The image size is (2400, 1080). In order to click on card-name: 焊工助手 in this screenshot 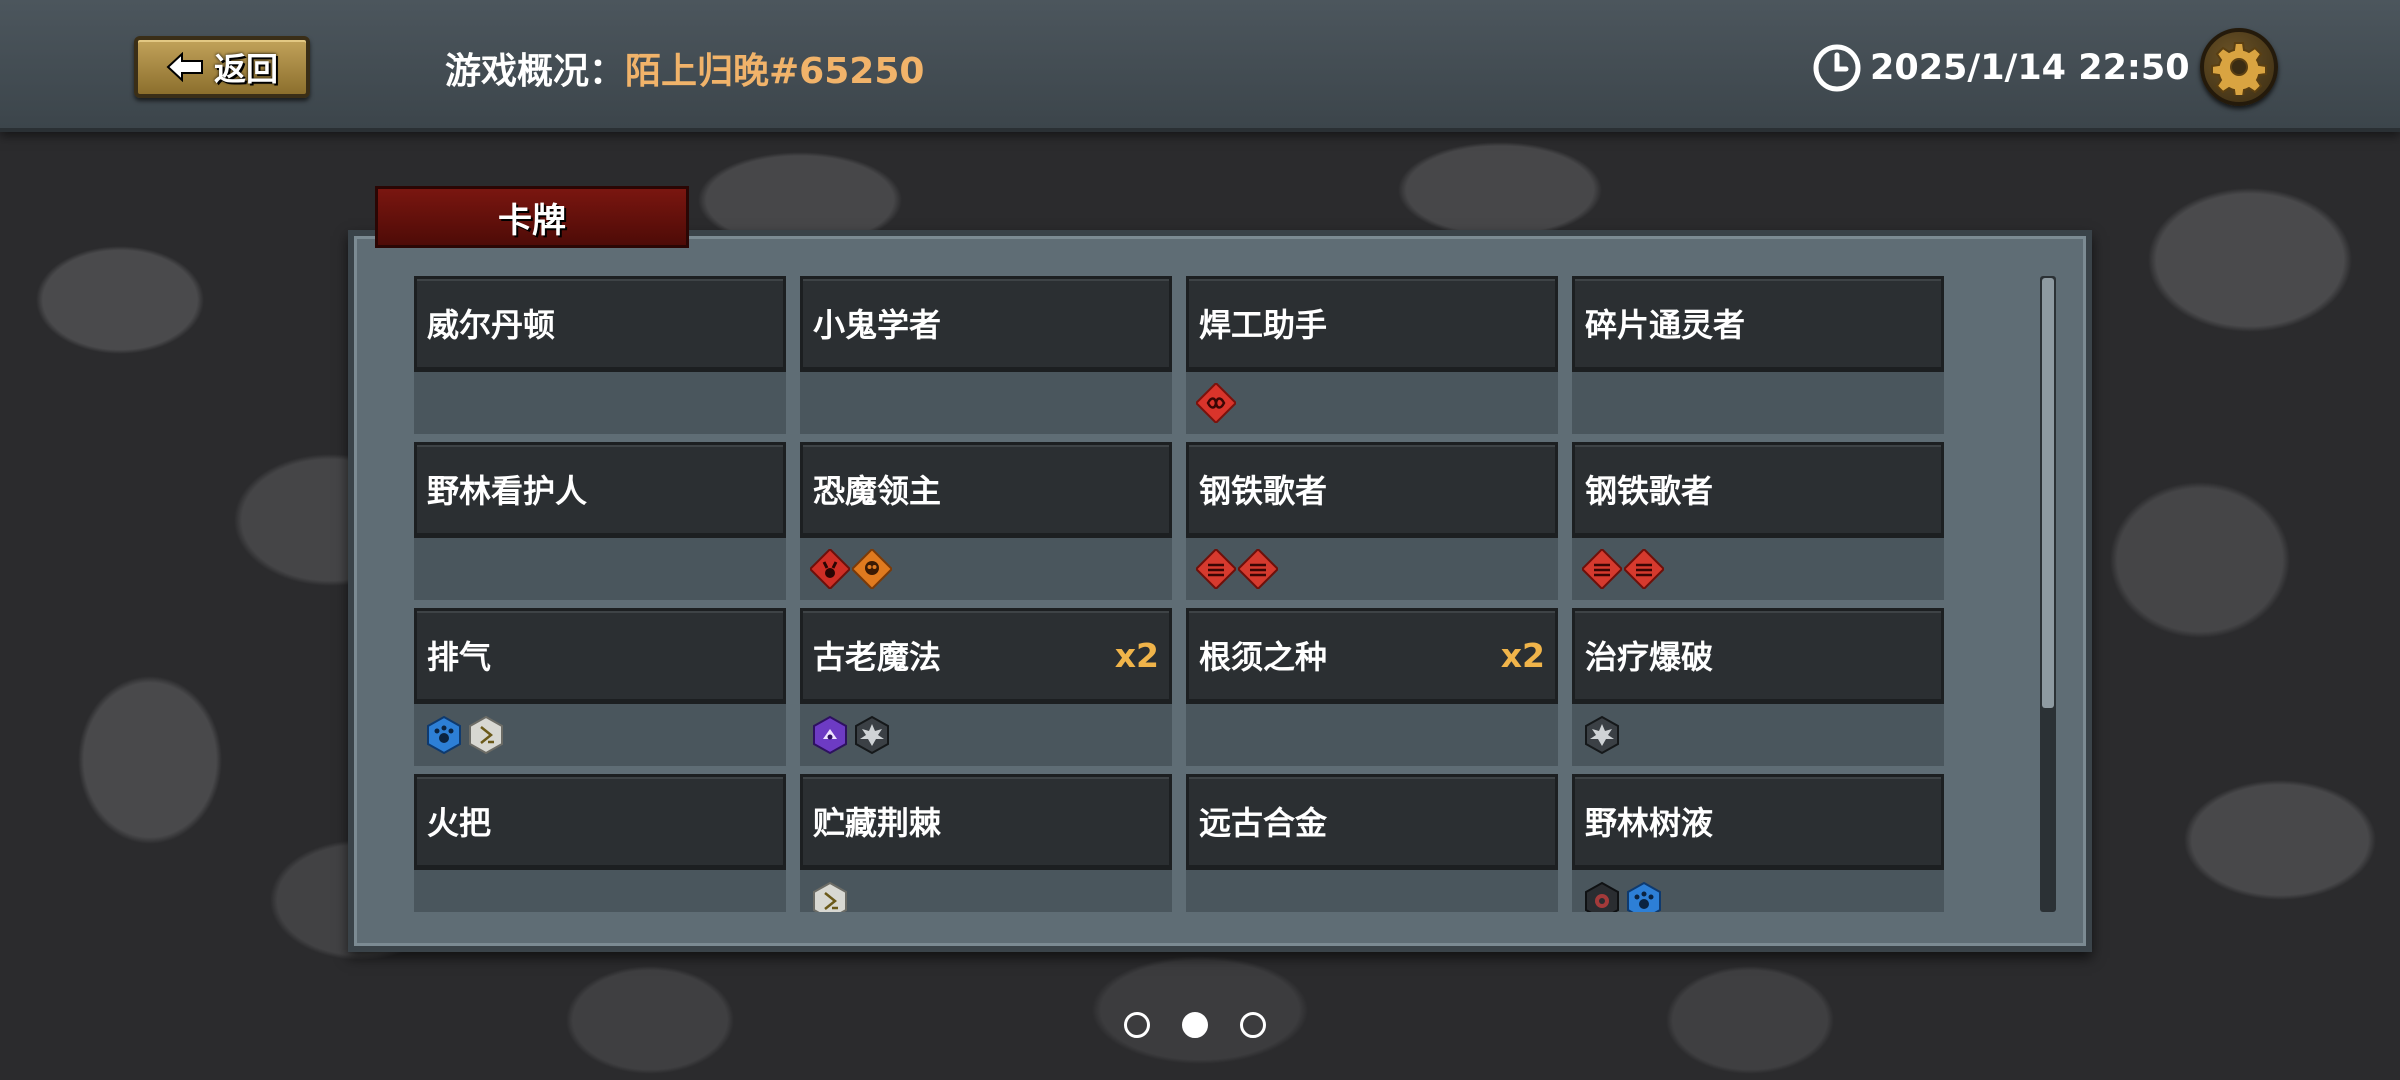, I will do `click(1263, 325)`.